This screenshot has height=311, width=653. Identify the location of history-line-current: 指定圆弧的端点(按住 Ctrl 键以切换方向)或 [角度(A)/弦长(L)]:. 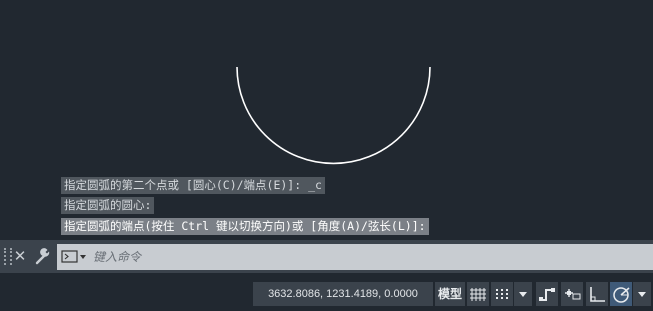
(245, 226).